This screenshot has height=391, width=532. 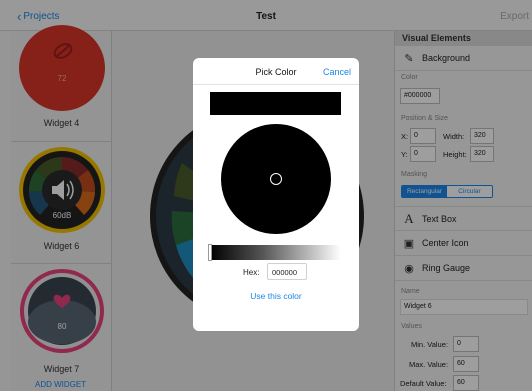 What do you see at coordinates (276, 71) in the screenshot?
I see `dialog-header: Pick Color Cancel` at bounding box center [276, 71].